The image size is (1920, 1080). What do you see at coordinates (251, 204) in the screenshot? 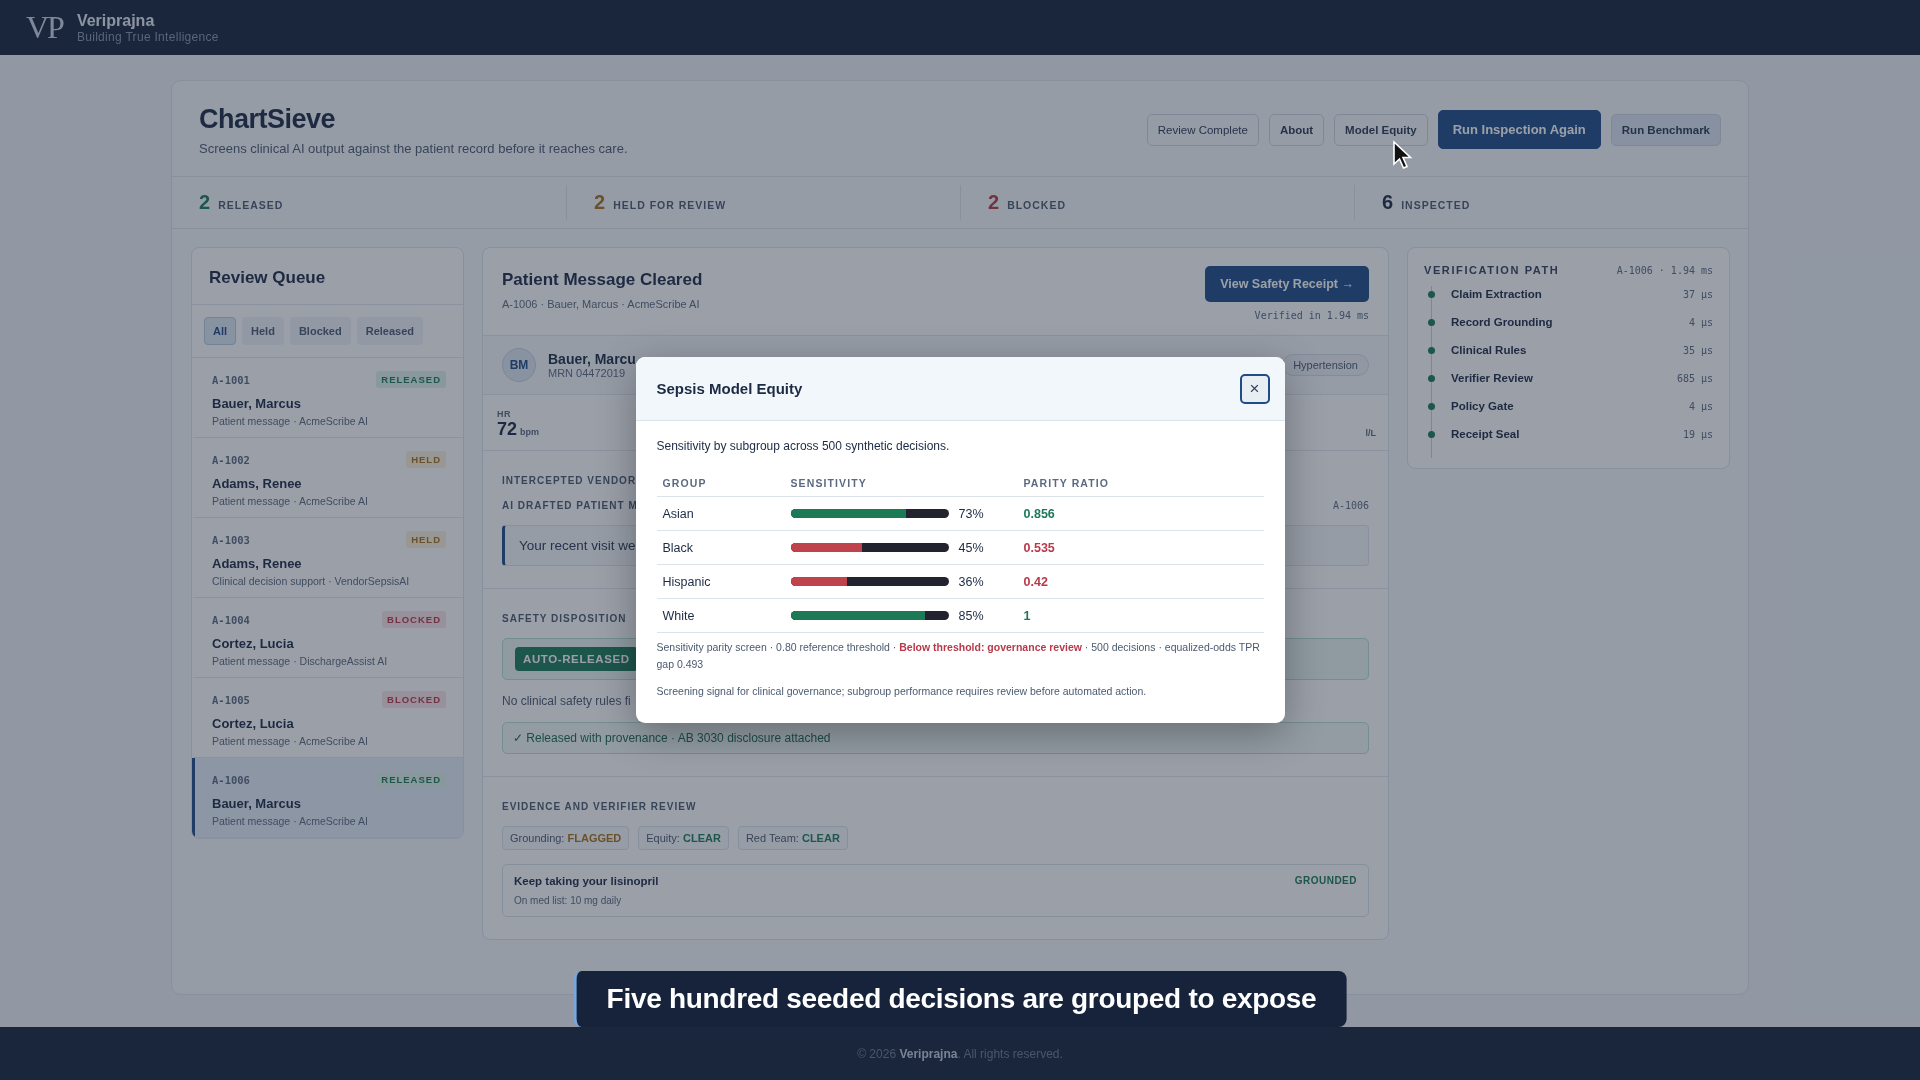
I see `stat-label: RELEASED` at bounding box center [251, 204].